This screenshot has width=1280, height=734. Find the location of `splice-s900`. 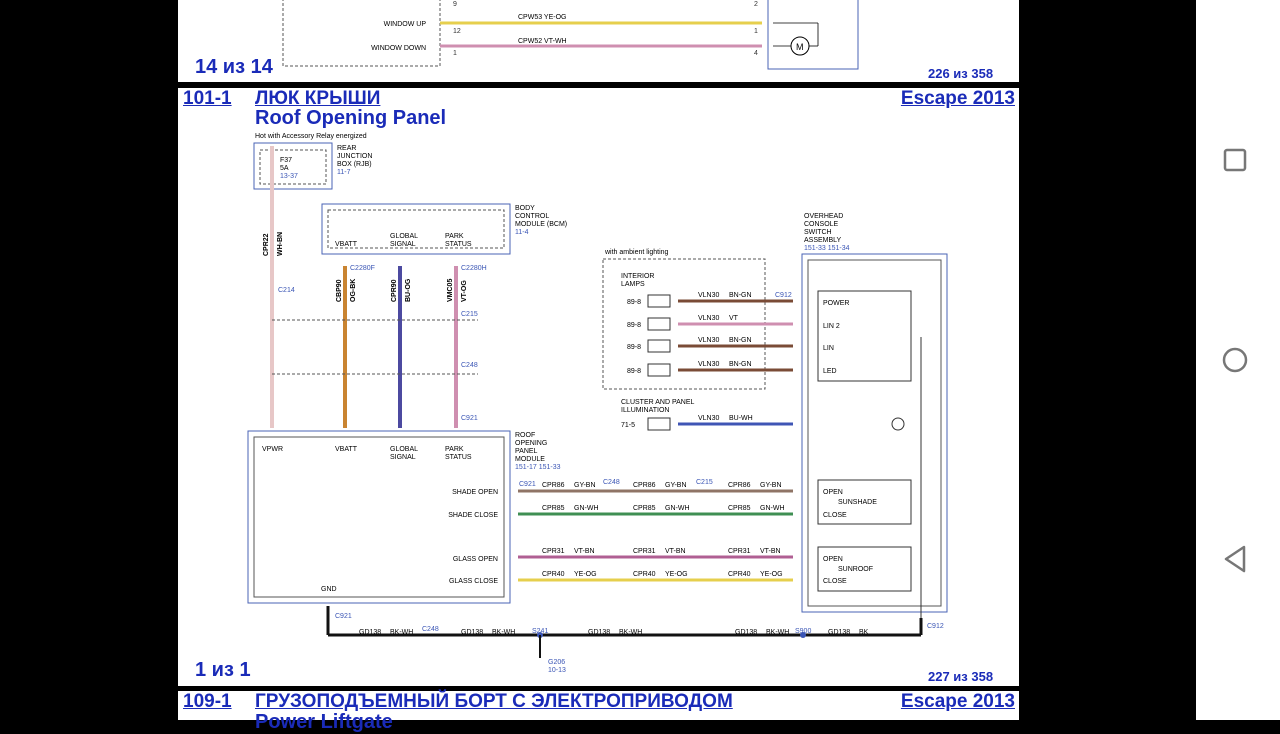

splice-s900 is located at coordinates (803, 635).